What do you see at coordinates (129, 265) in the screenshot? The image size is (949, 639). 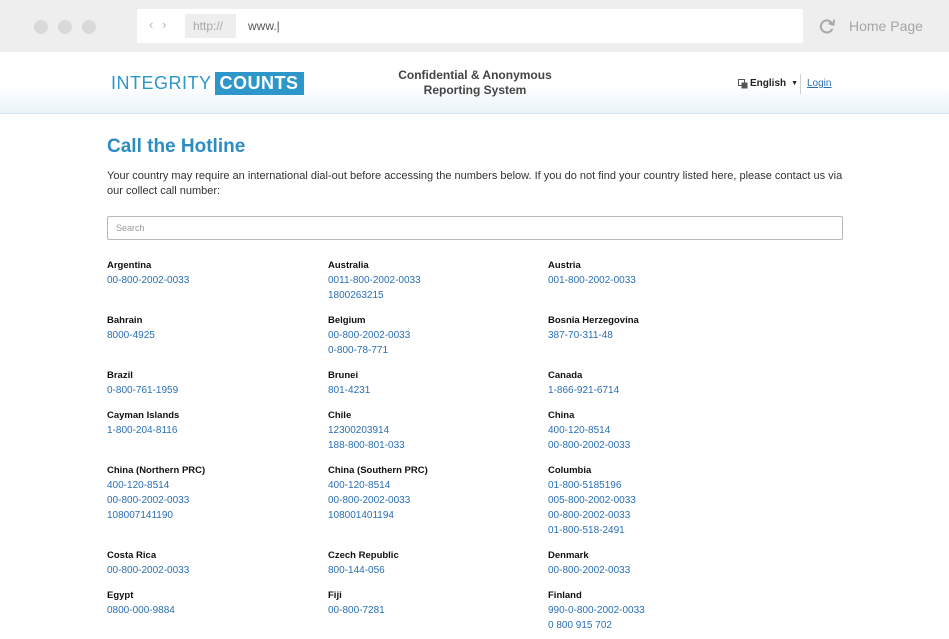 I see `country-name: Argentina` at bounding box center [129, 265].